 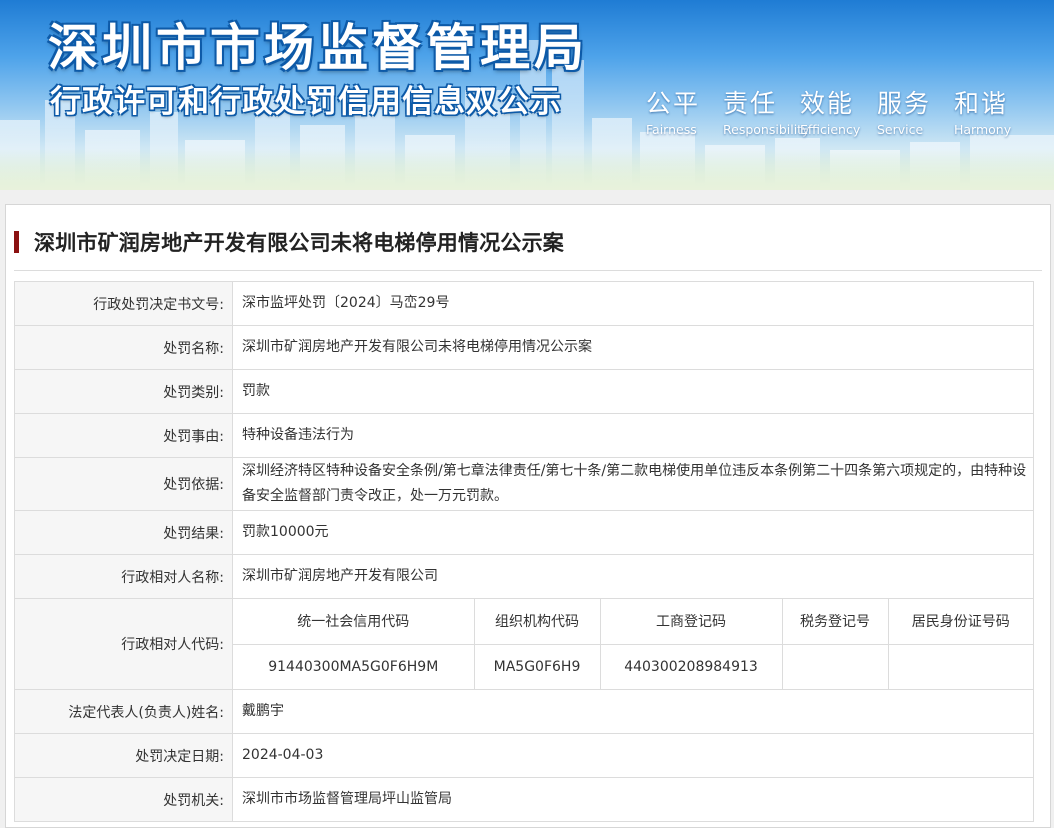 What do you see at coordinates (900, 129) in the screenshot?
I see `slogan-en: Service` at bounding box center [900, 129].